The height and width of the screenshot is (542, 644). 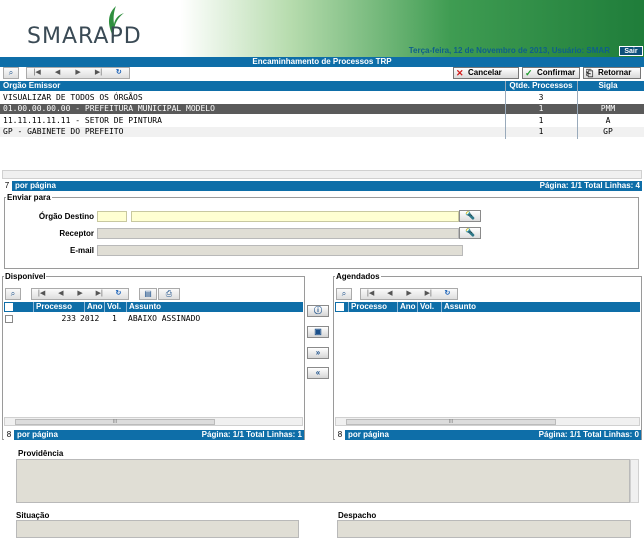 I want to click on providencia-label: Providência, so click(x=41, y=453).